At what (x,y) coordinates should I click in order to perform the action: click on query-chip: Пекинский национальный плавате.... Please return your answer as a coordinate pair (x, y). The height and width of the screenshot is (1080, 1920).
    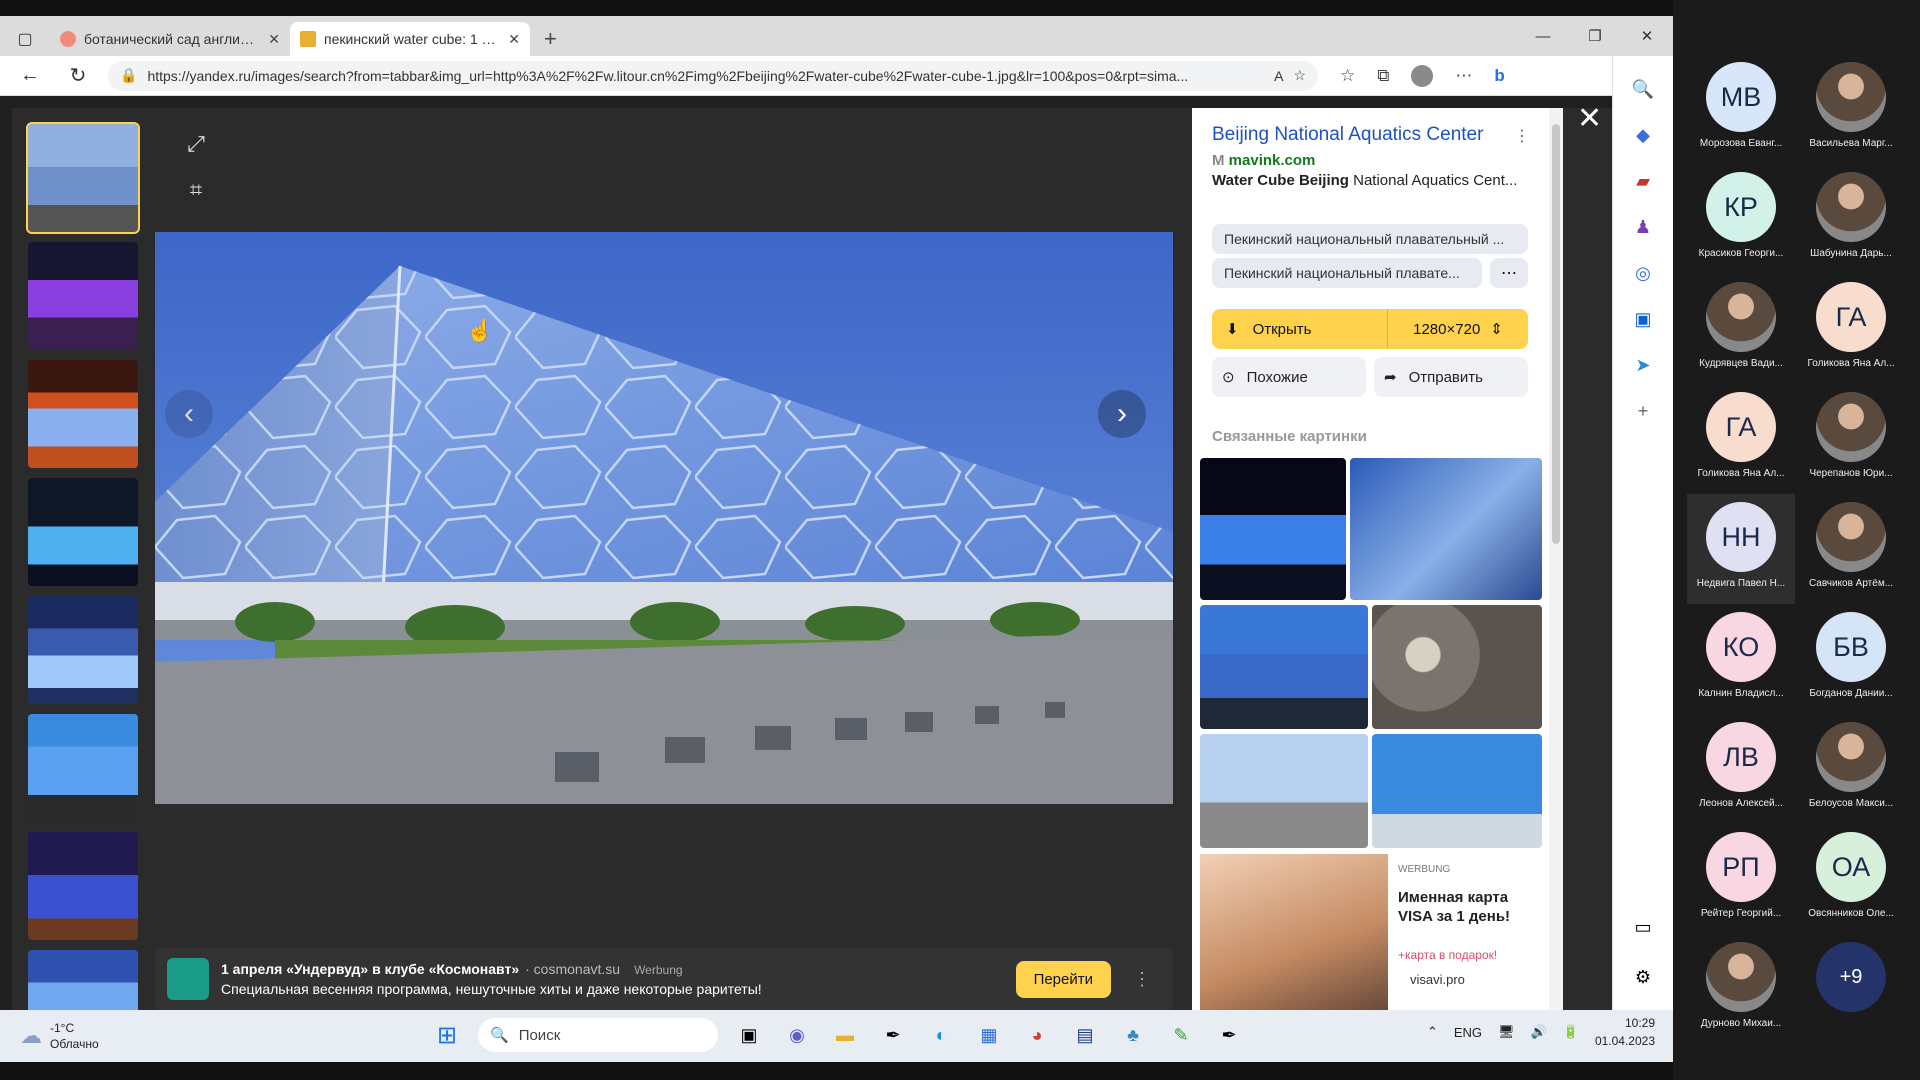
    Looking at the image, I should click on (1347, 273).